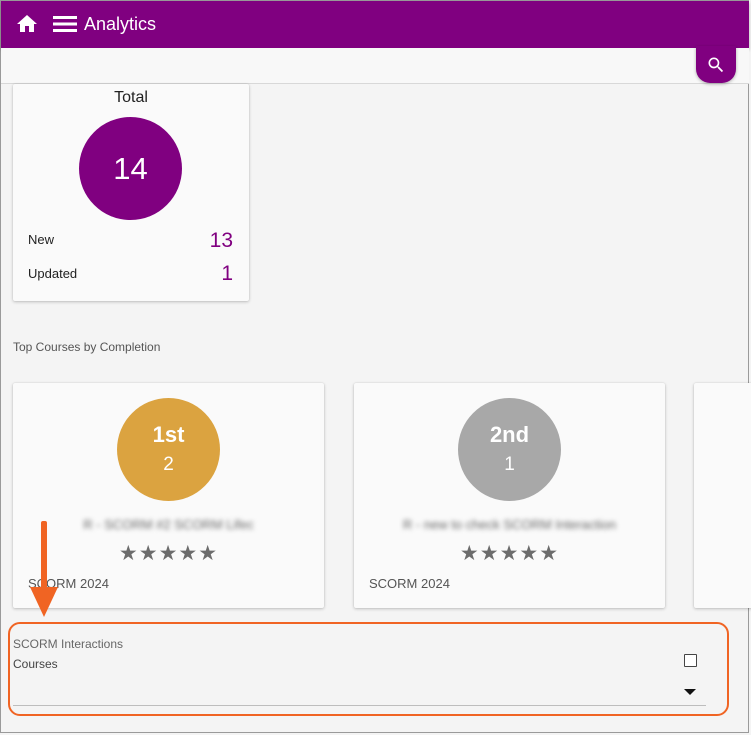 The image size is (751, 735). What do you see at coordinates (53, 273) in the screenshot?
I see `updated-label: Updated` at bounding box center [53, 273].